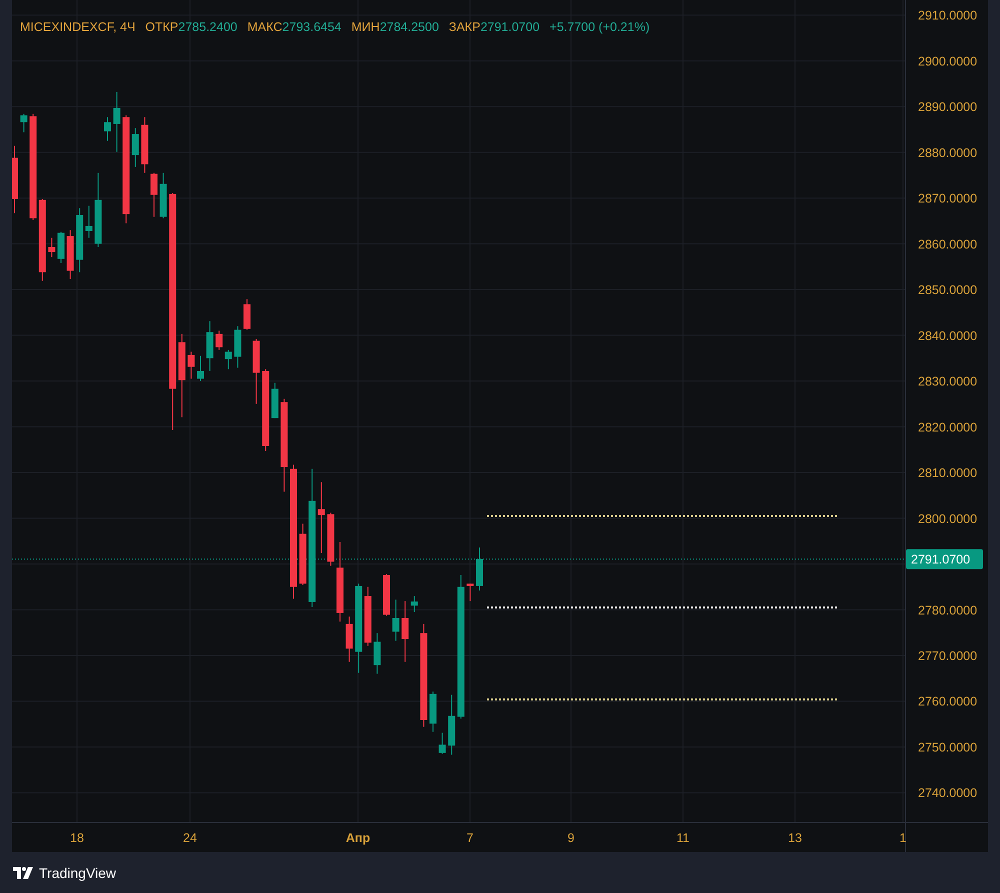  Describe the element at coordinates (948, 153) in the screenshot. I see `price-axis-label: 2880.0000` at that location.